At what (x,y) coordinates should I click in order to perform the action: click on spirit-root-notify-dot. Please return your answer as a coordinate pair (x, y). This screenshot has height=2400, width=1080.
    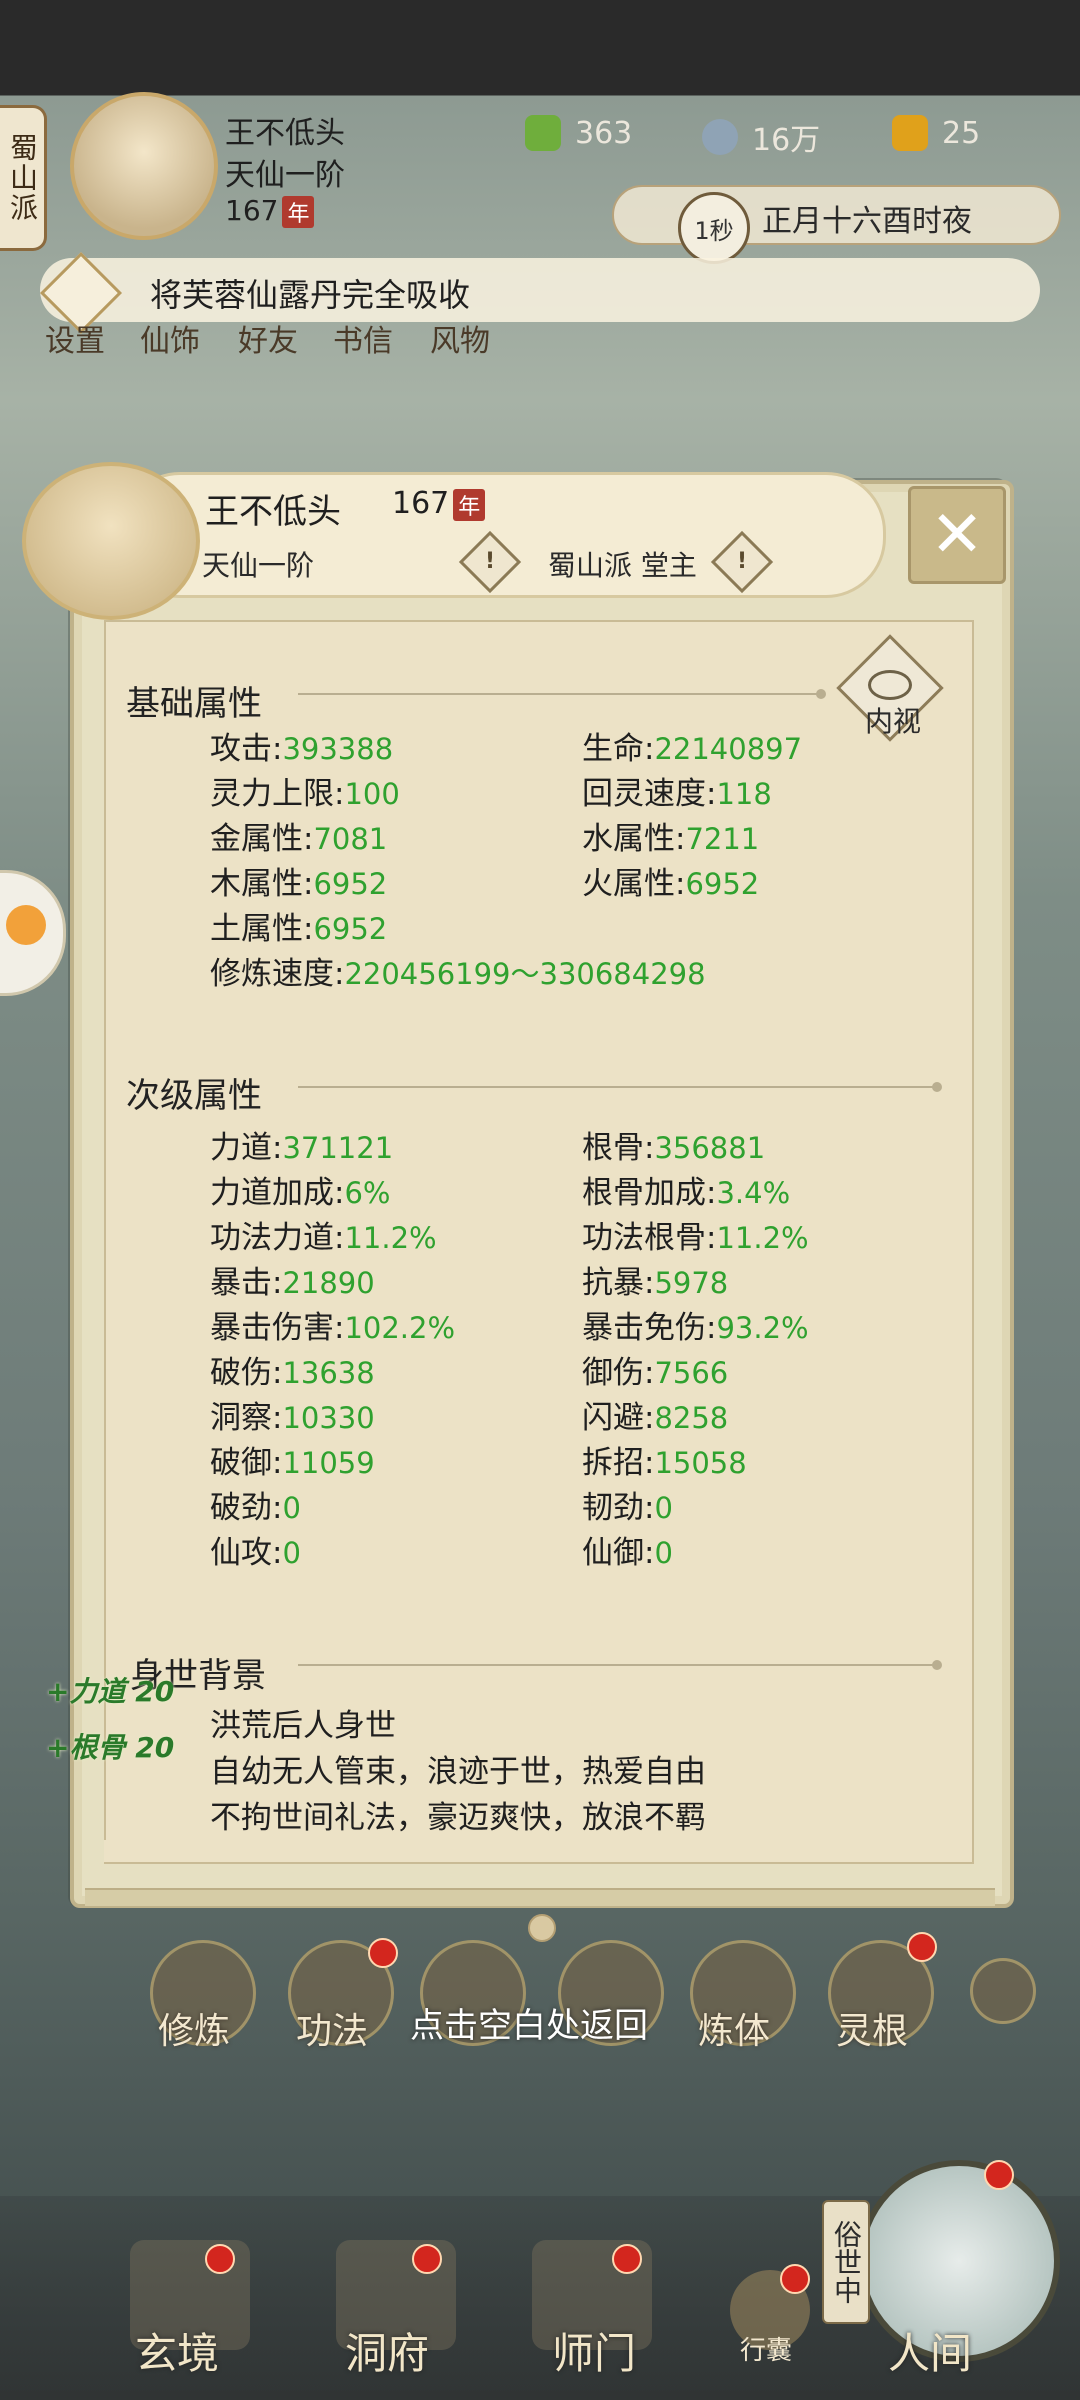
    Looking at the image, I should click on (922, 1947).